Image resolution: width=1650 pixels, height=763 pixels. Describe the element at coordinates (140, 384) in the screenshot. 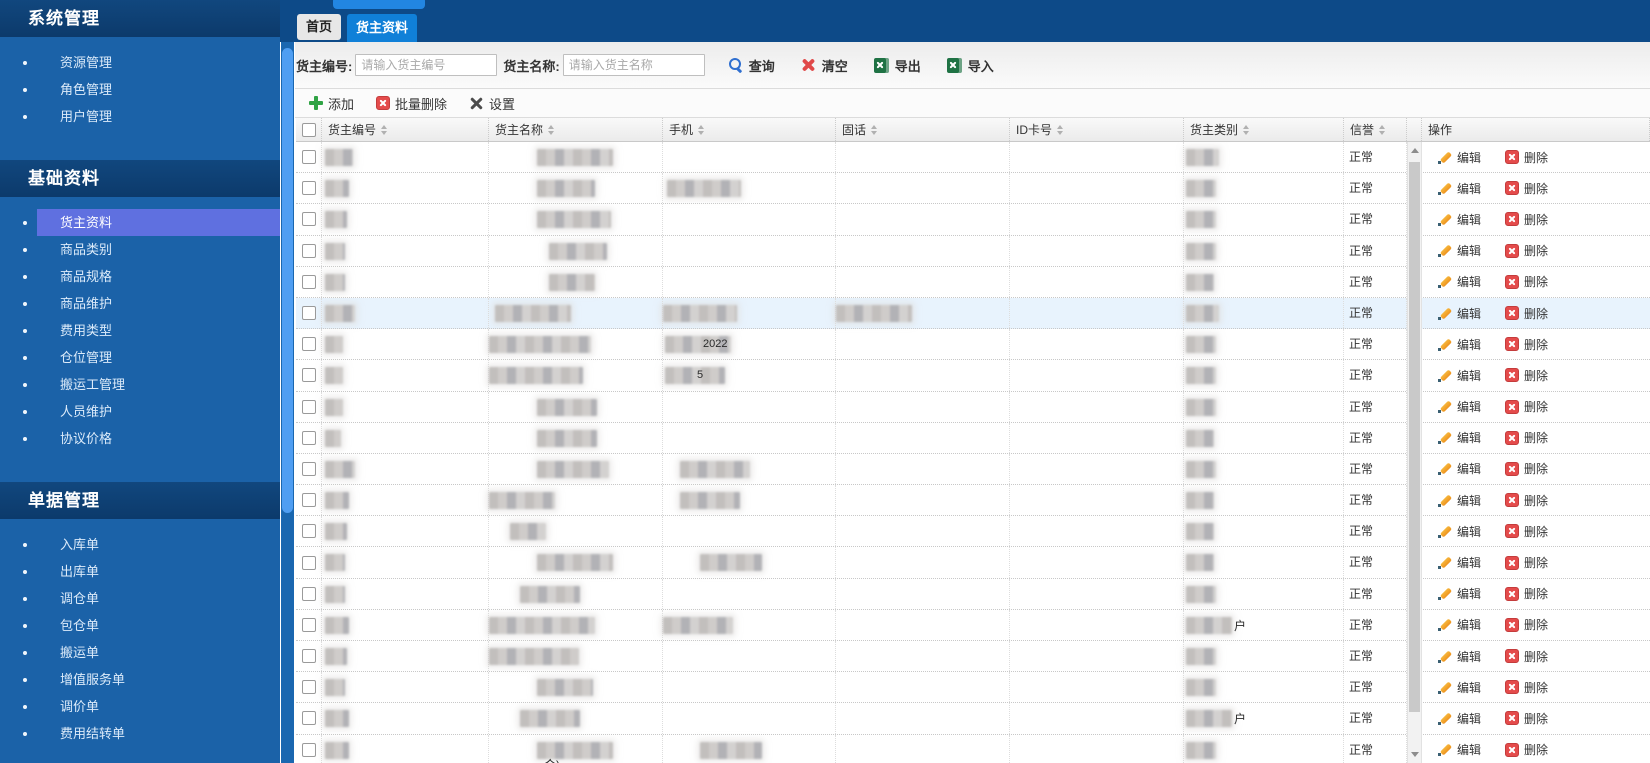

I see `sidebar-item-porter-management: 搬运工管理` at that location.